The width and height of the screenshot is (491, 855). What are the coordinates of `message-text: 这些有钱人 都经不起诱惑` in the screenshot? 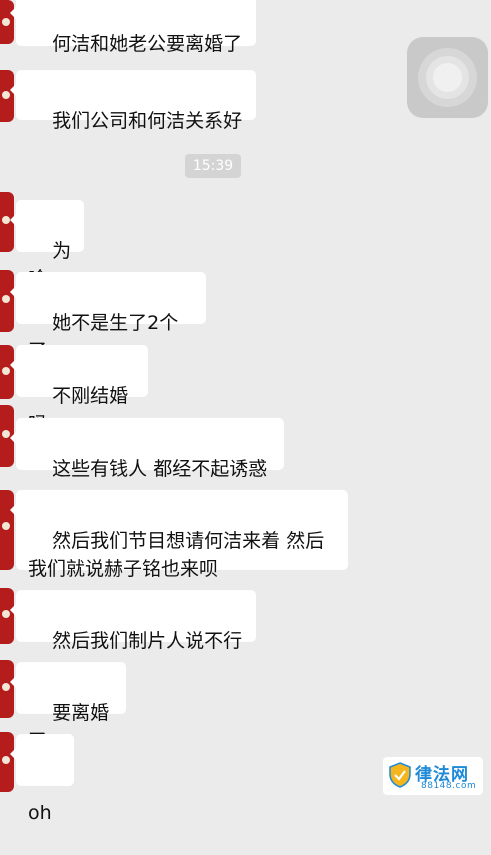 It's located at (160, 469).